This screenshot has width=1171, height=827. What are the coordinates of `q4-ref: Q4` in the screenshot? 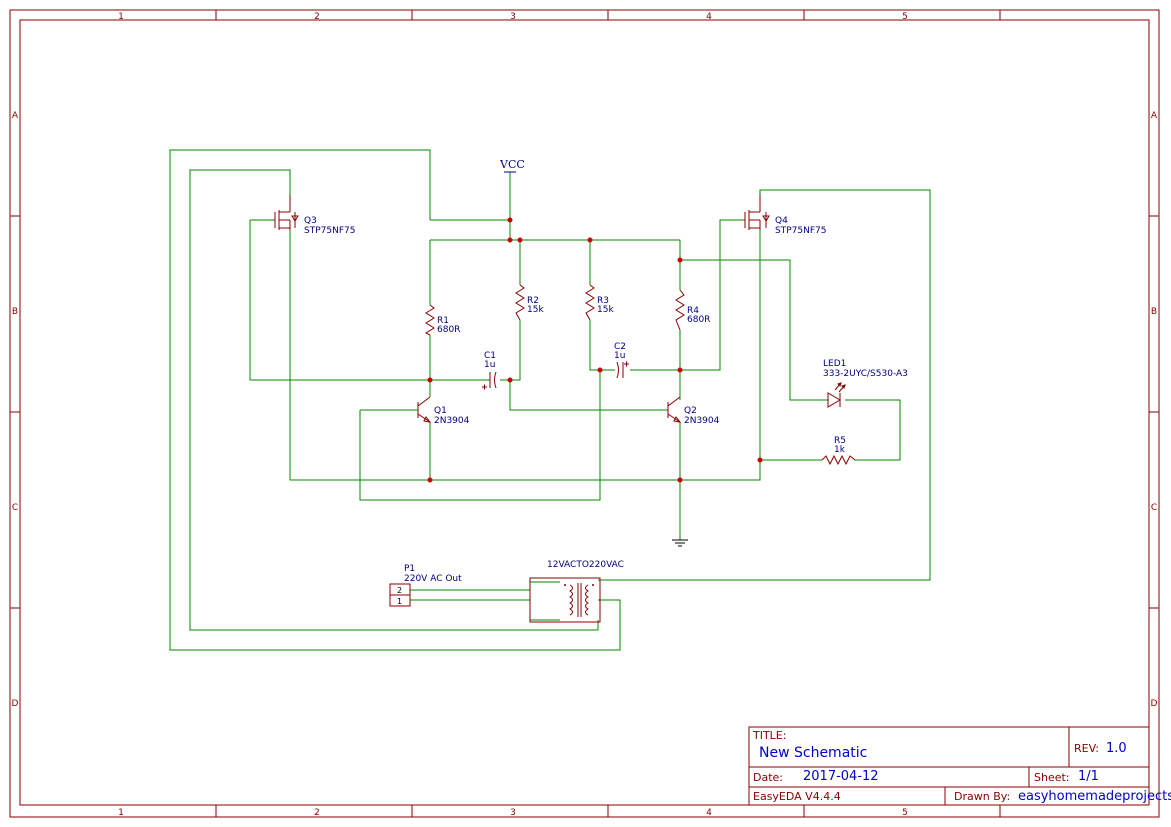 It's located at (781, 221).